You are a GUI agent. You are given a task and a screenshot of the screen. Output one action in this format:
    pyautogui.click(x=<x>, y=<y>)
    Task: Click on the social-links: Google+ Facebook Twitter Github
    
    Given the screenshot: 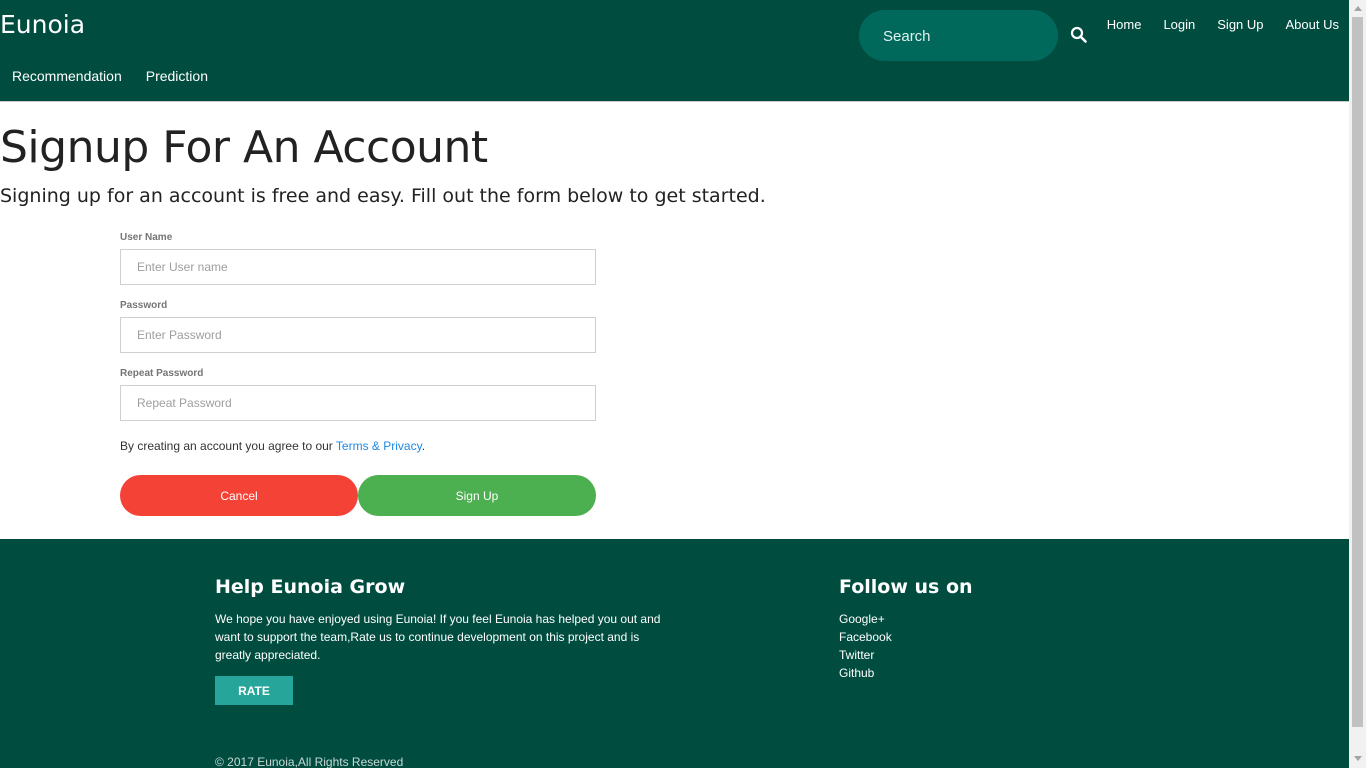 What is the action you would take?
    pyautogui.click(x=865, y=646)
    